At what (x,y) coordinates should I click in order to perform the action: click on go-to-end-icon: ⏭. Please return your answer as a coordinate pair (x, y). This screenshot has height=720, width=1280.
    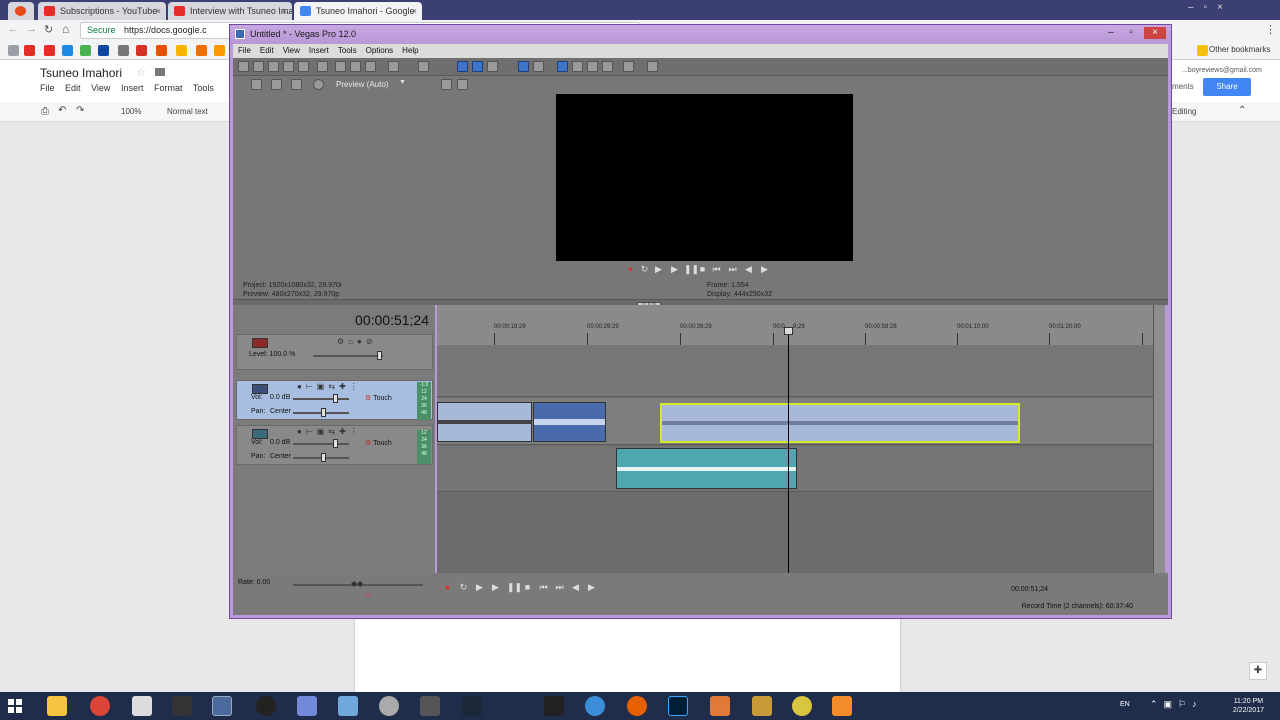
    Looking at the image, I should click on (559, 587).